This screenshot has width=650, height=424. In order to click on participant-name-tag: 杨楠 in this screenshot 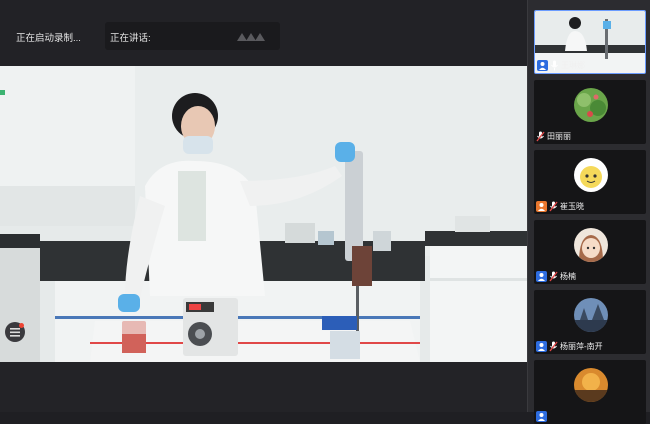, I will do `click(556, 276)`.